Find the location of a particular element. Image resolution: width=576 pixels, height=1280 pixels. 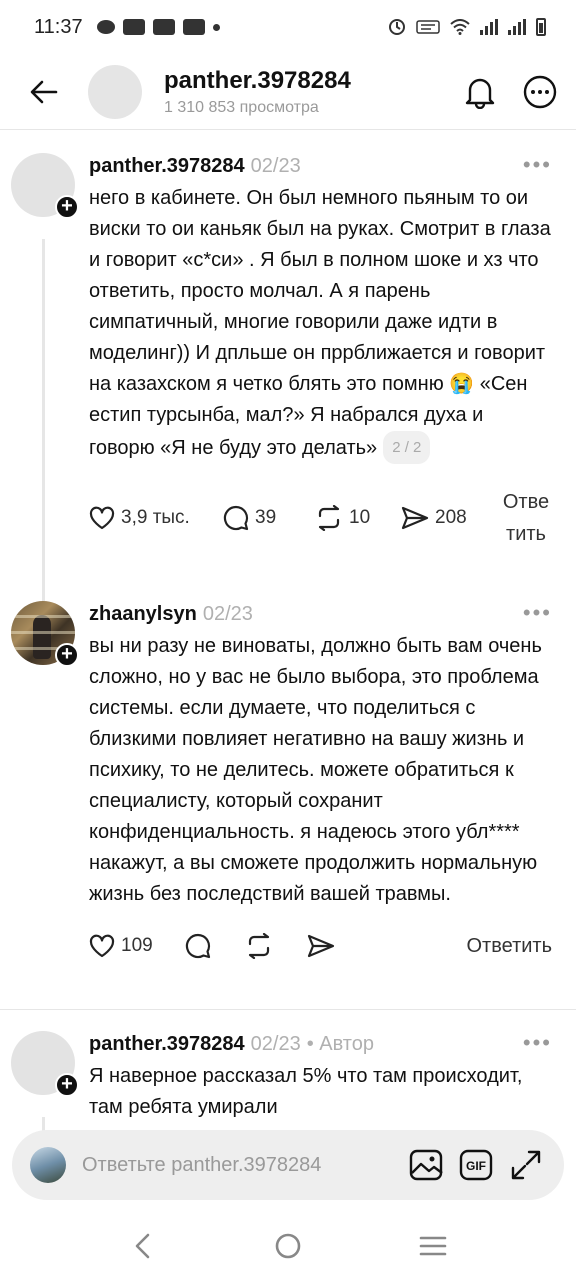

expand-composer-button is located at coordinates (526, 1165).